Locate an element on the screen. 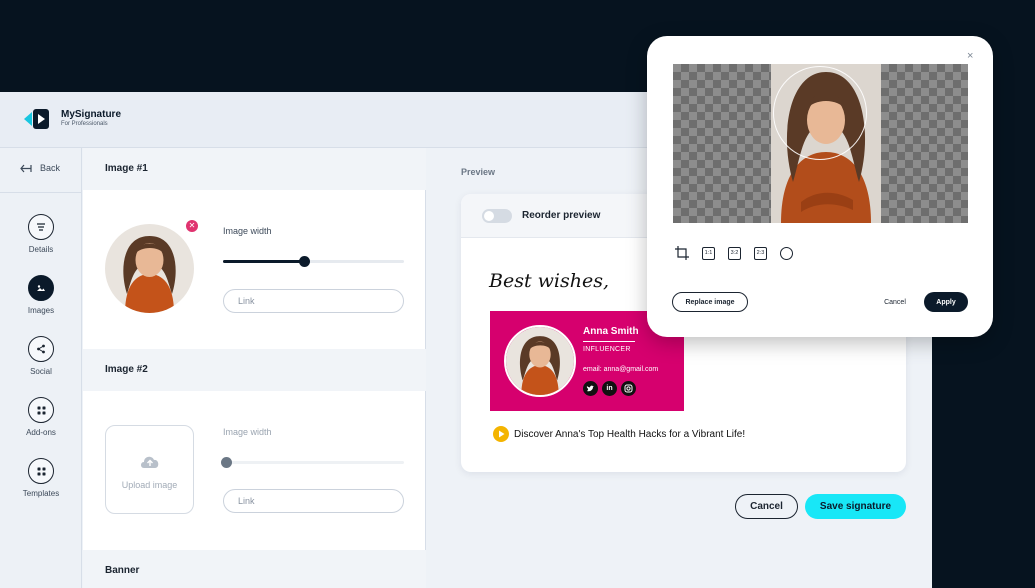  signature-role: INFLUENCER is located at coordinates (607, 349).